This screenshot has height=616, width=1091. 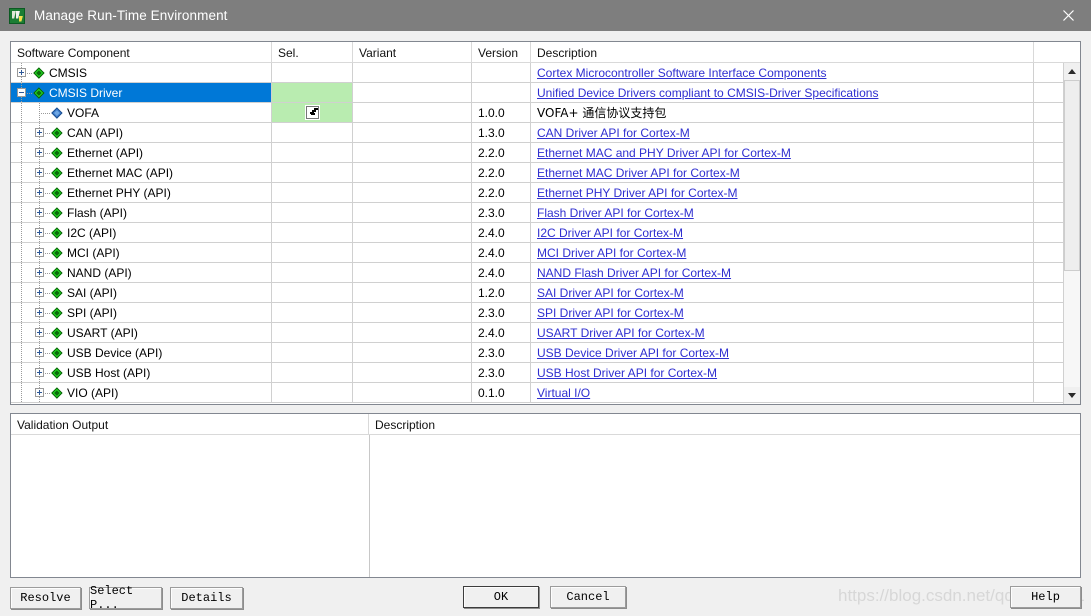 I want to click on component-name-cell: Ethernet (API), so click(x=141, y=153).